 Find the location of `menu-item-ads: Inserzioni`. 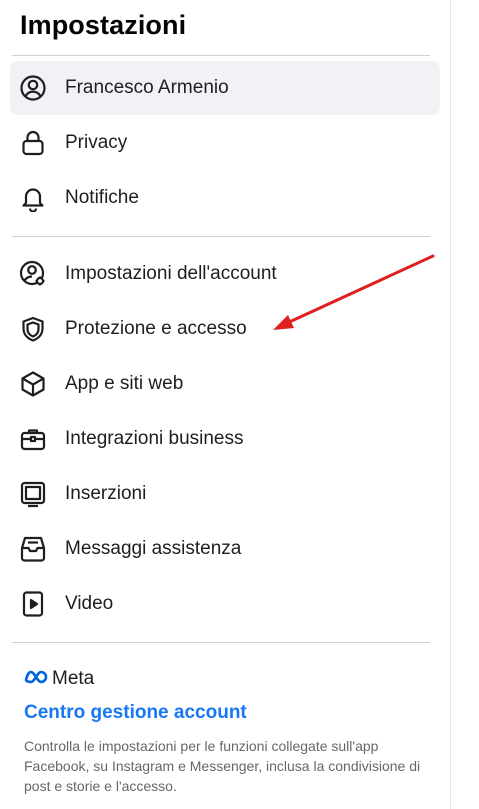

menu-item-ads: Inserzioni is located at coordinates (225, 494).